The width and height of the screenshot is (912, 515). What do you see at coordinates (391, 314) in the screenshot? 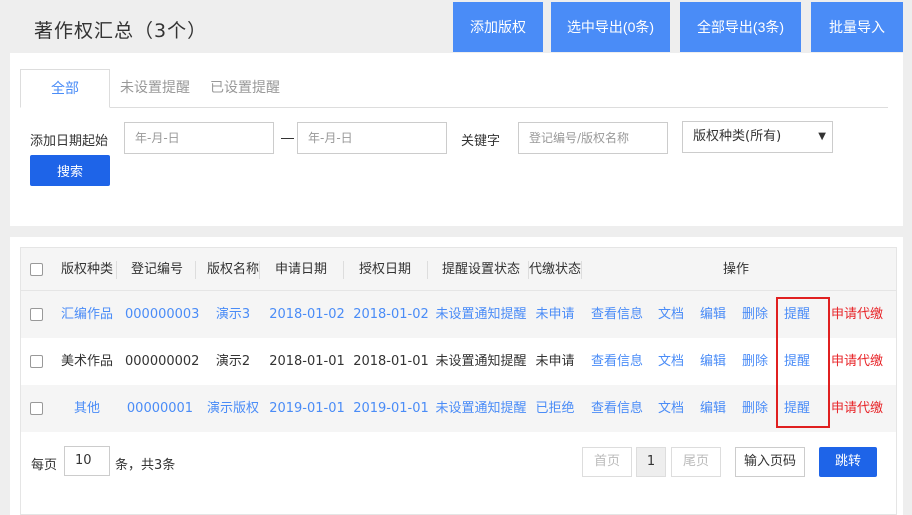
I see `cell-grant-date: 2018-01-02` at bounding box center [391, 314].